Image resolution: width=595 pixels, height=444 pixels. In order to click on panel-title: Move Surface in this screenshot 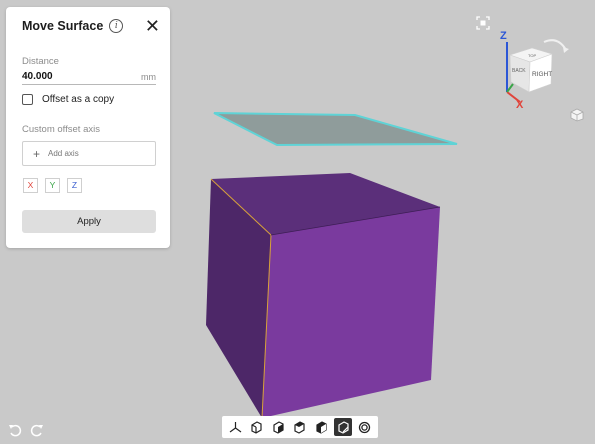, I will do `click(63, 26)`.